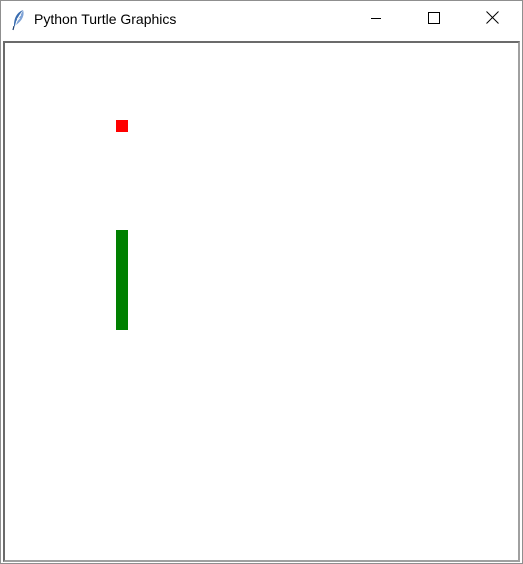 This screenshot has width=523, height=564. What do you see at coordinates (122, 126) in the screenshot?
I see `food-square` at bounding box center [122, 126].